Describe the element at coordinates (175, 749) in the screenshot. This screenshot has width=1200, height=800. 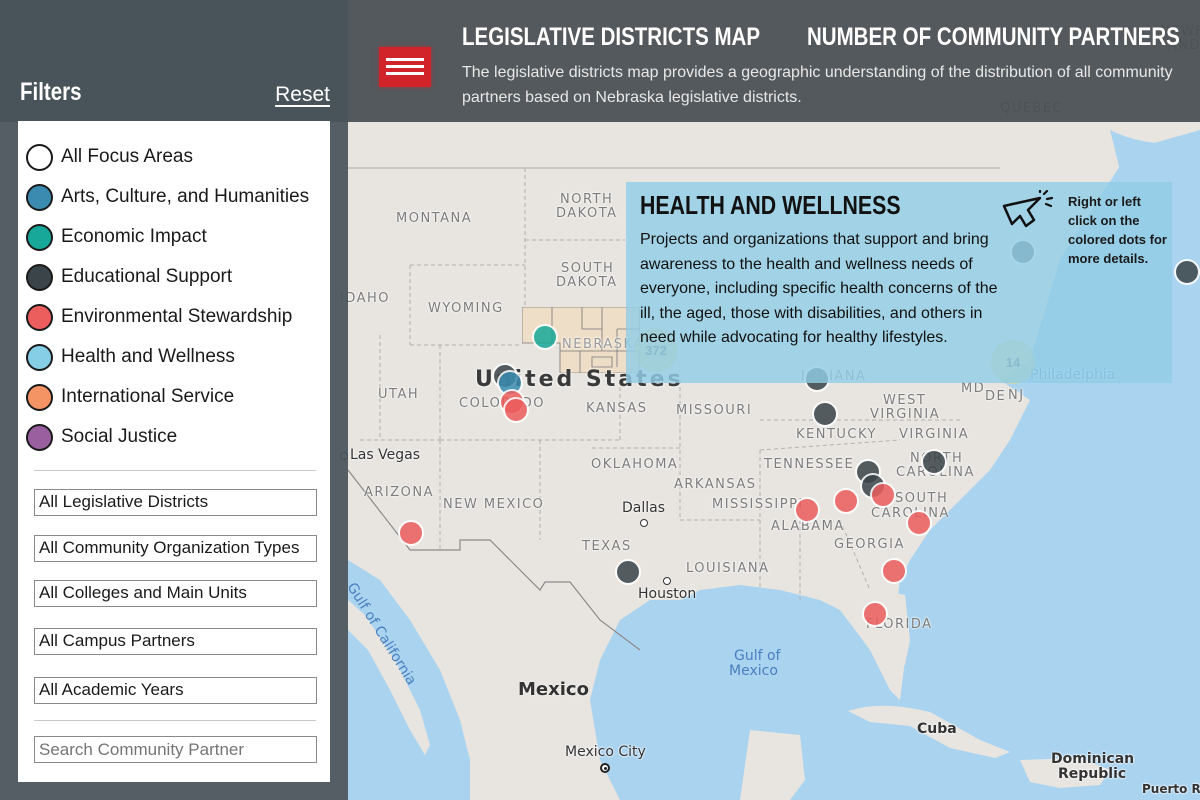
I see `search-community-partner-input` at that location.